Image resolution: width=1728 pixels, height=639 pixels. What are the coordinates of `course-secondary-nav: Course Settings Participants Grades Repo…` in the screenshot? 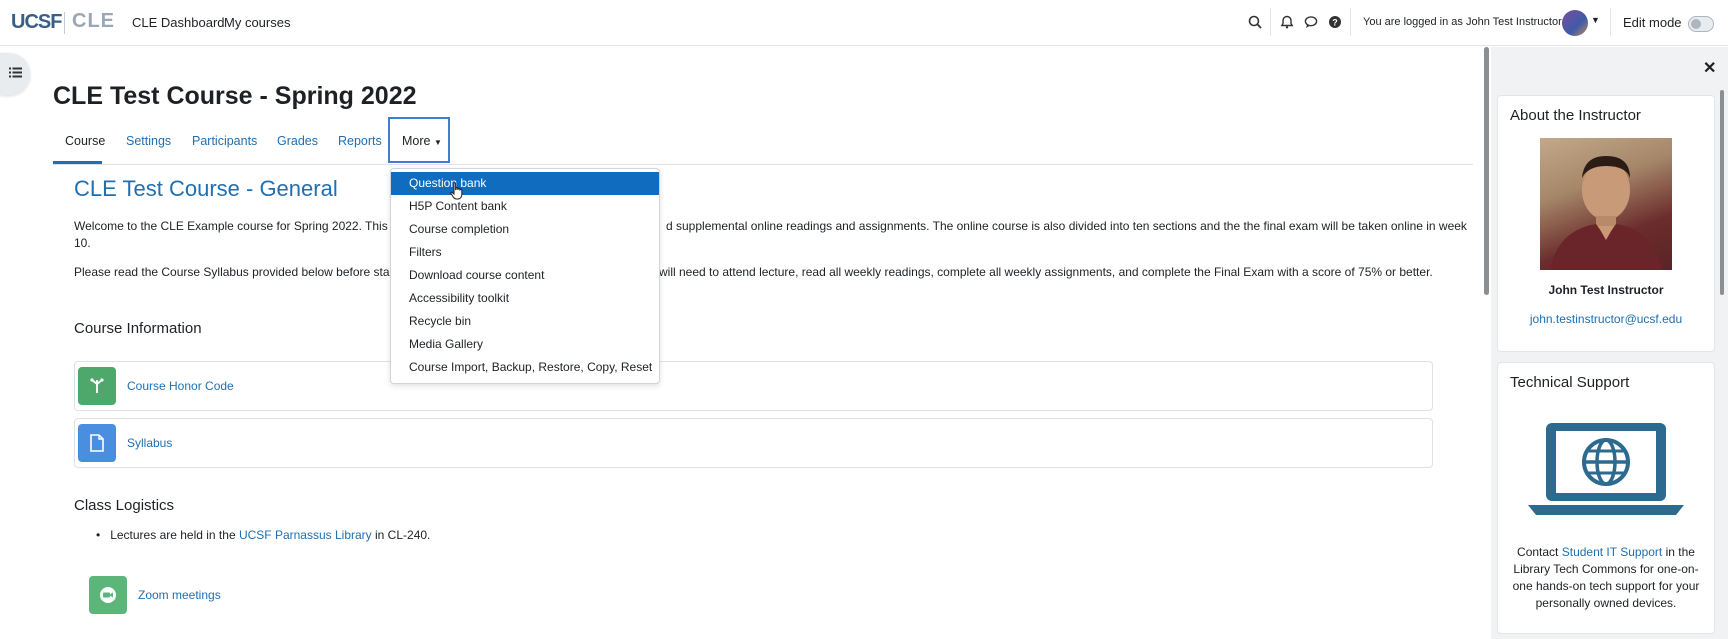 It's located at (763, 141).